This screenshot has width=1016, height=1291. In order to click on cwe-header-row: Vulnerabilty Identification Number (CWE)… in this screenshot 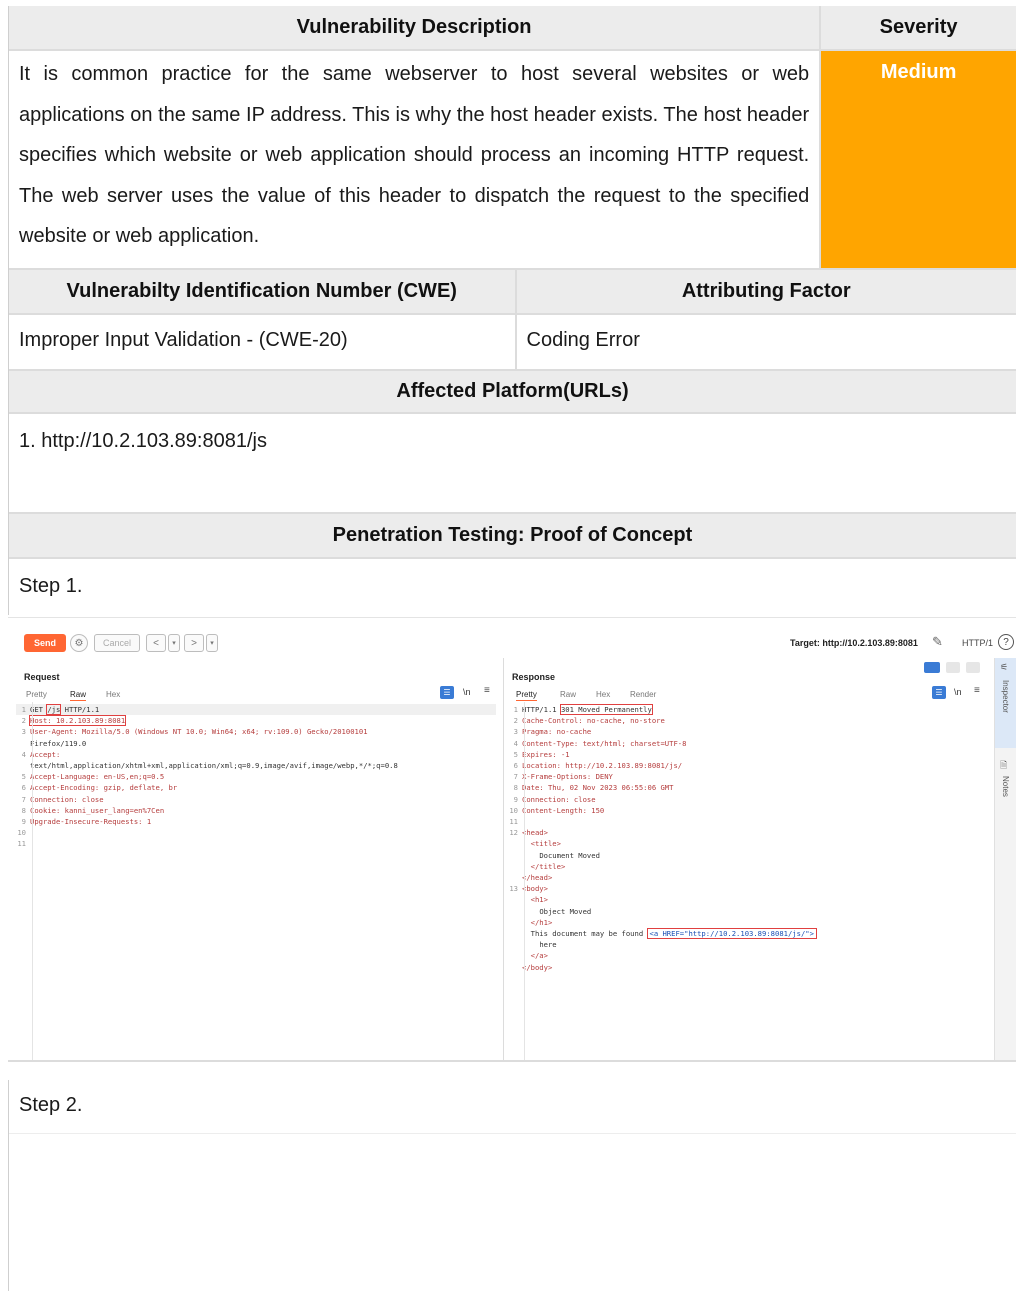, I will do `click(512, 292)`.